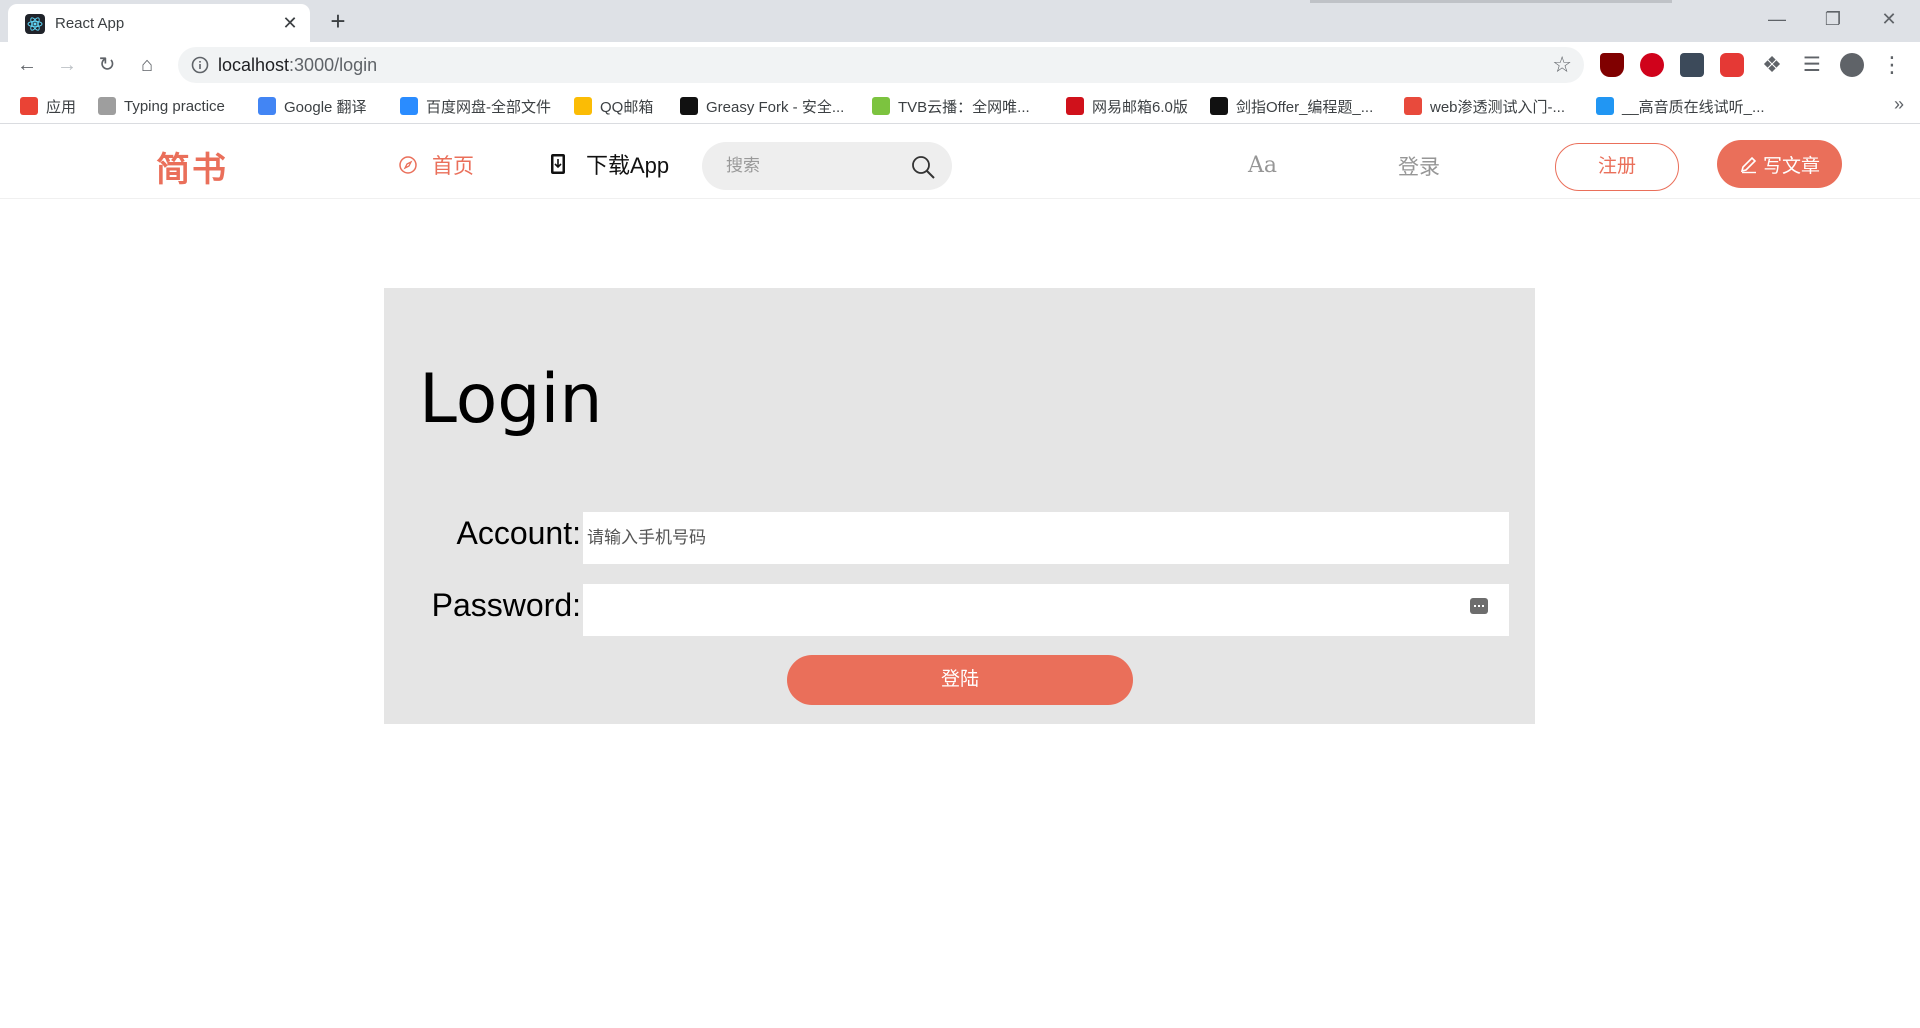  What do you see at coordinates (1219, 106) in the screenshot?
I see `nowcoder-icon` at bounding box center [1219, 106].